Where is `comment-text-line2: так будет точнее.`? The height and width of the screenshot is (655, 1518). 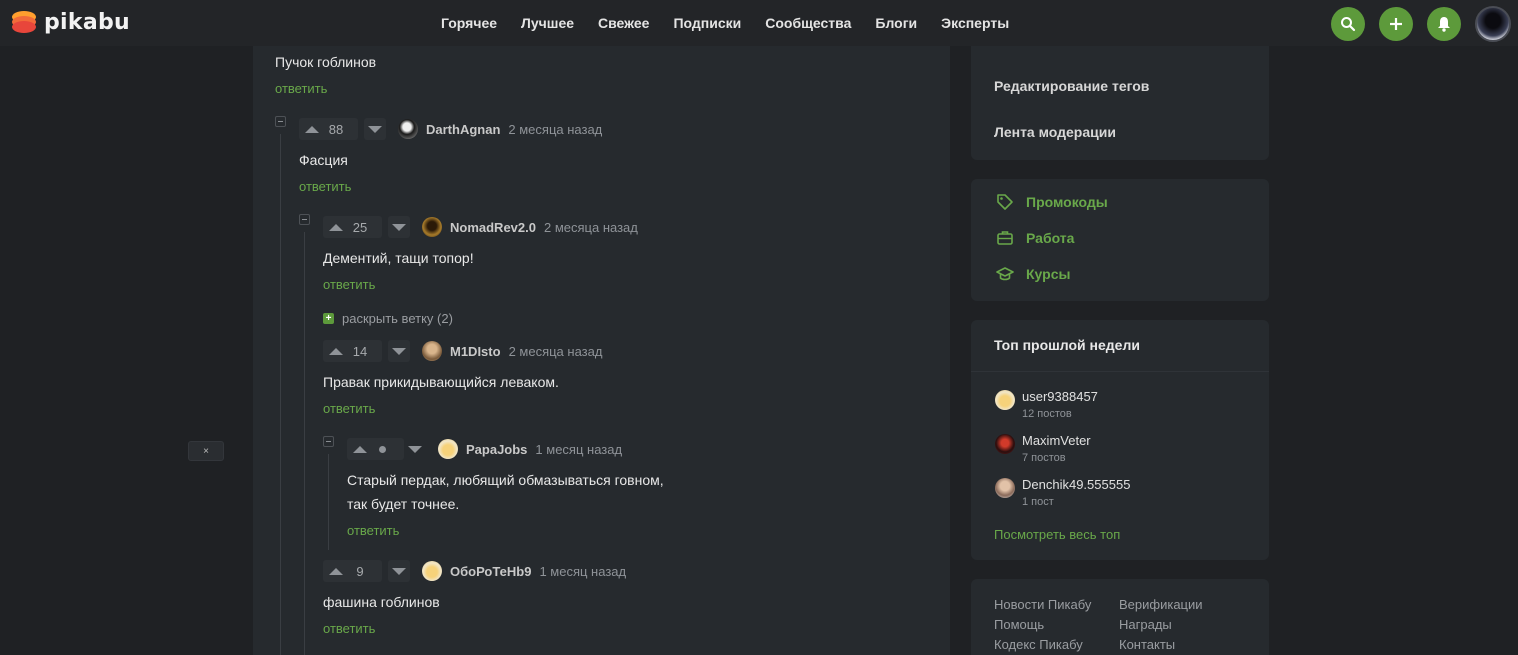 comment-text-line2: так будет точнее. is located at coordinates (403, 504).